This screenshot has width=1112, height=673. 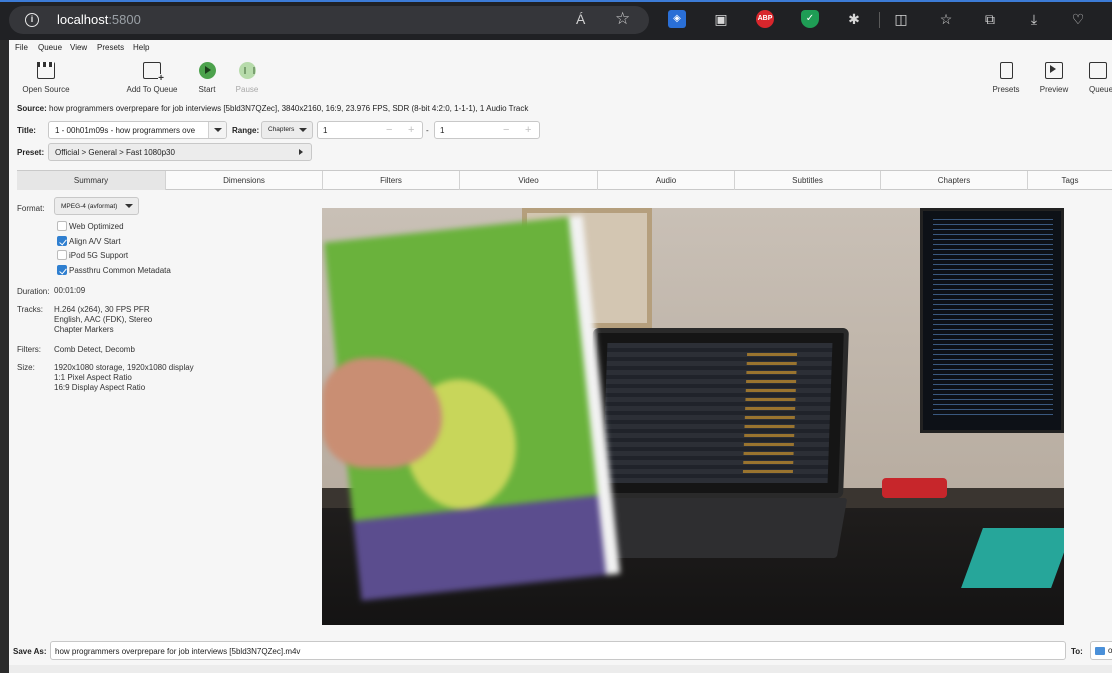 What do you see at coordinates (62, 270) in the screenshot?
I see `passthru-metadata-checkbox` at bounding box center [62, 270].